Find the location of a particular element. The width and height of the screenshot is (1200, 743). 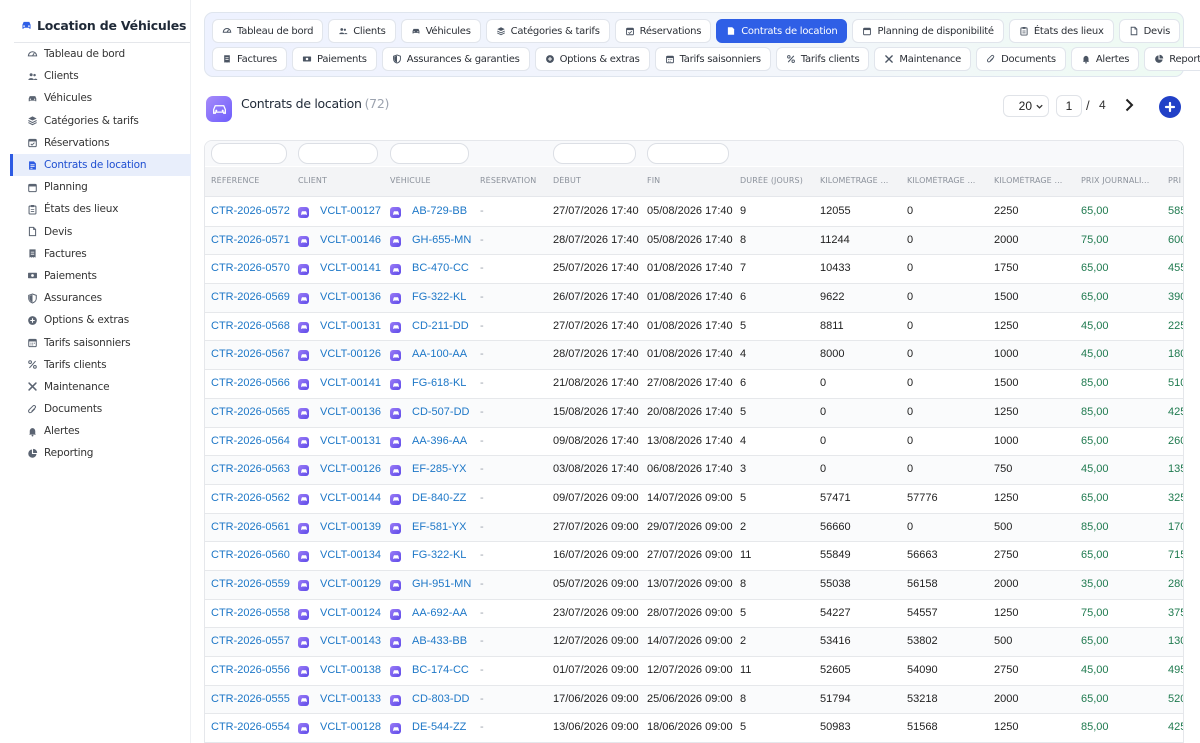

column-header-start: DÉBUT is located at coordinates (598, 180).